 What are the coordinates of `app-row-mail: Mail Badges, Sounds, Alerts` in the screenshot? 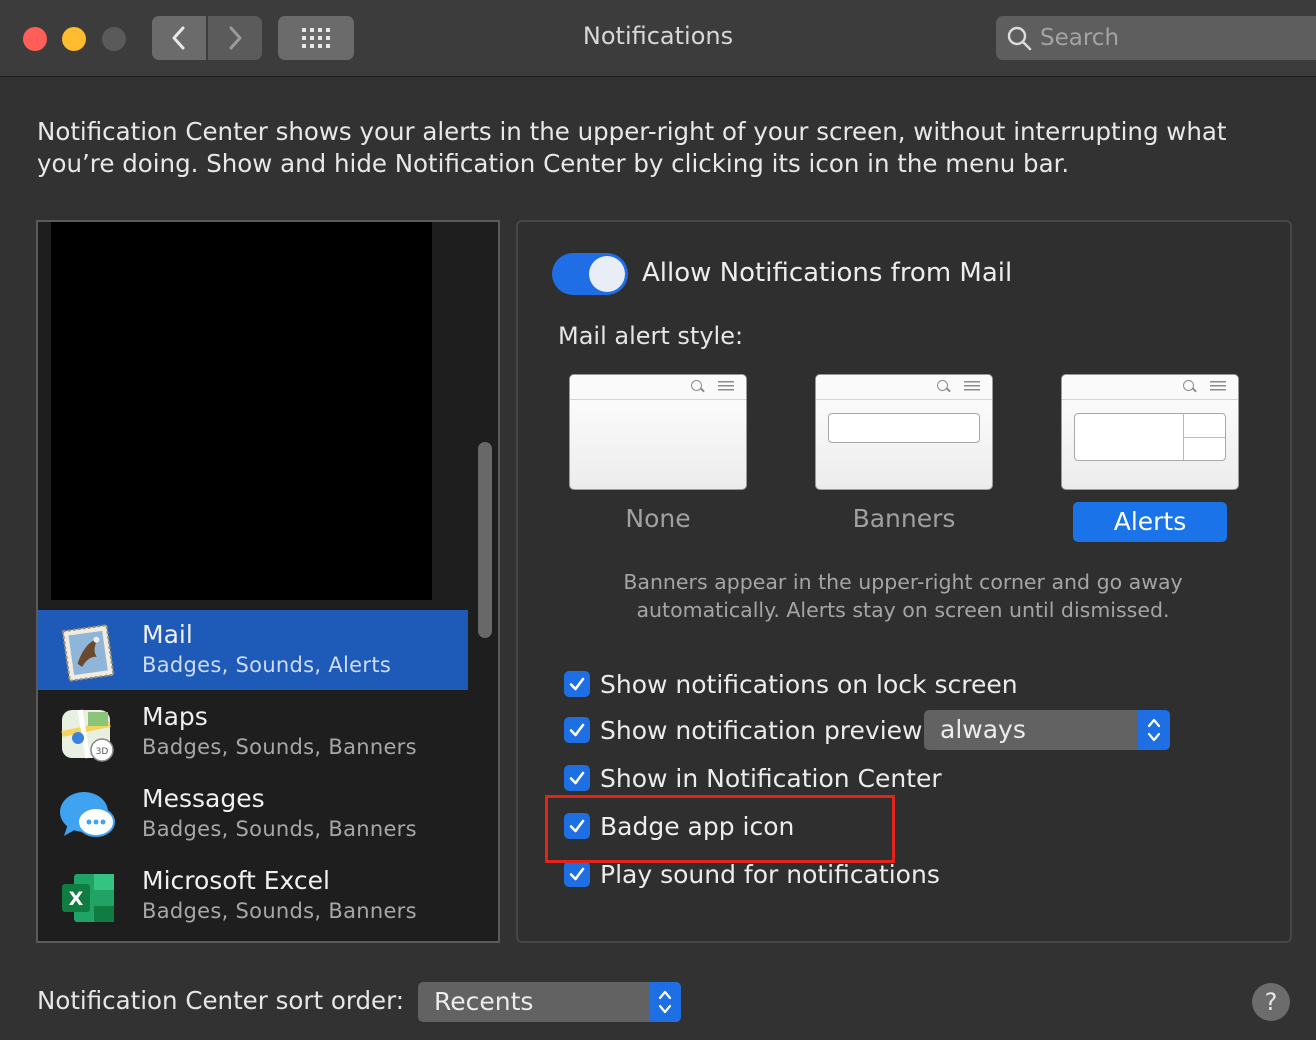 It's located at (253, 650).